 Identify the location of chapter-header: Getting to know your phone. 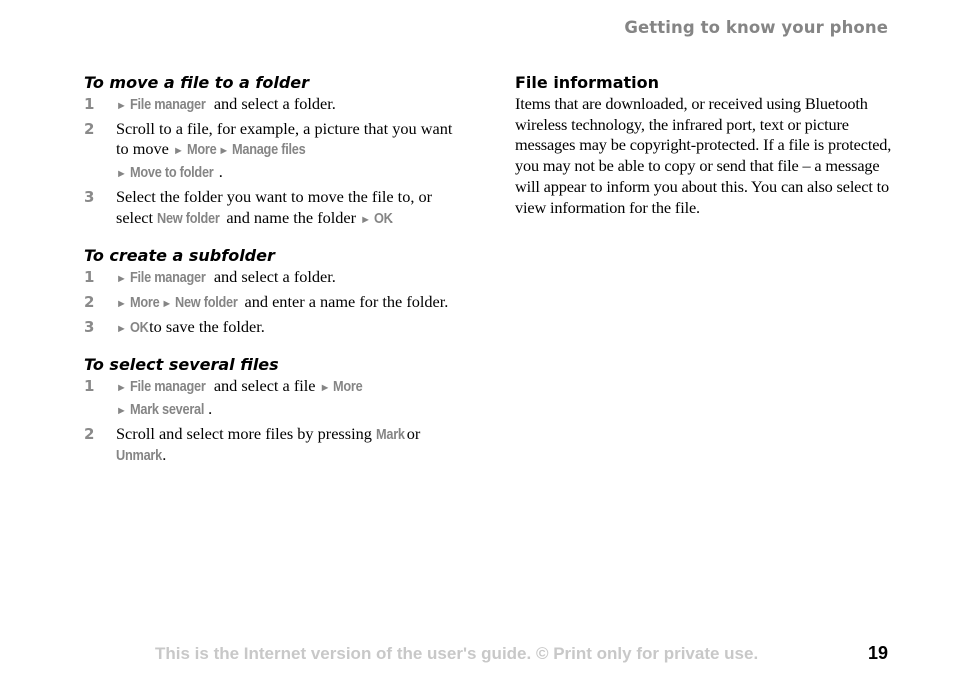
(756, 27).